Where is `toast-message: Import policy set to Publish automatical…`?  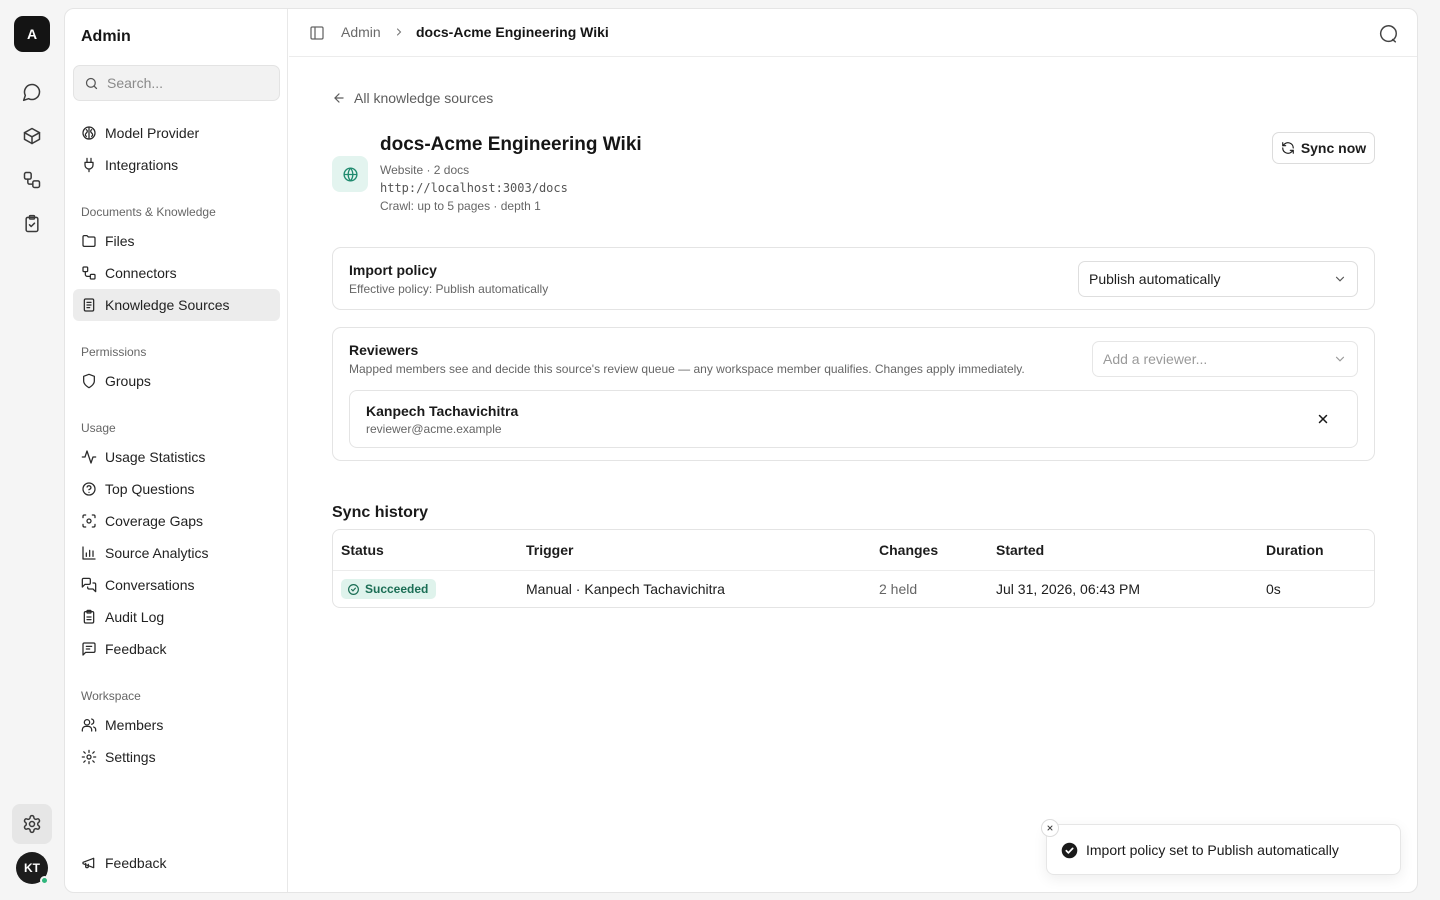 toast-message: Import policy set to Publish automatical… is located at coordinates (1212, 850).